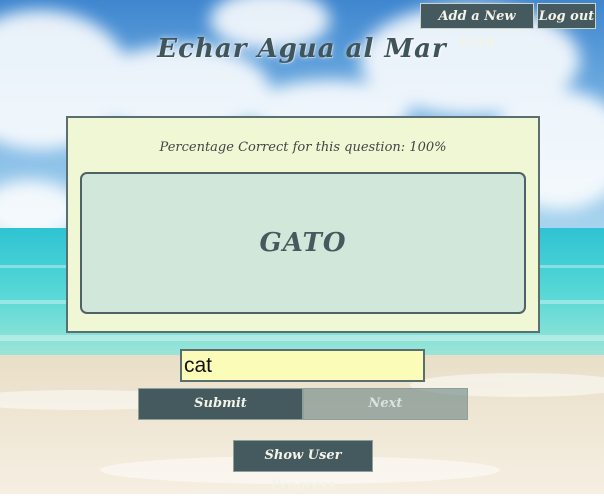  I want to click on show-user-progress-button: Show User Progress, so click(303, 466).